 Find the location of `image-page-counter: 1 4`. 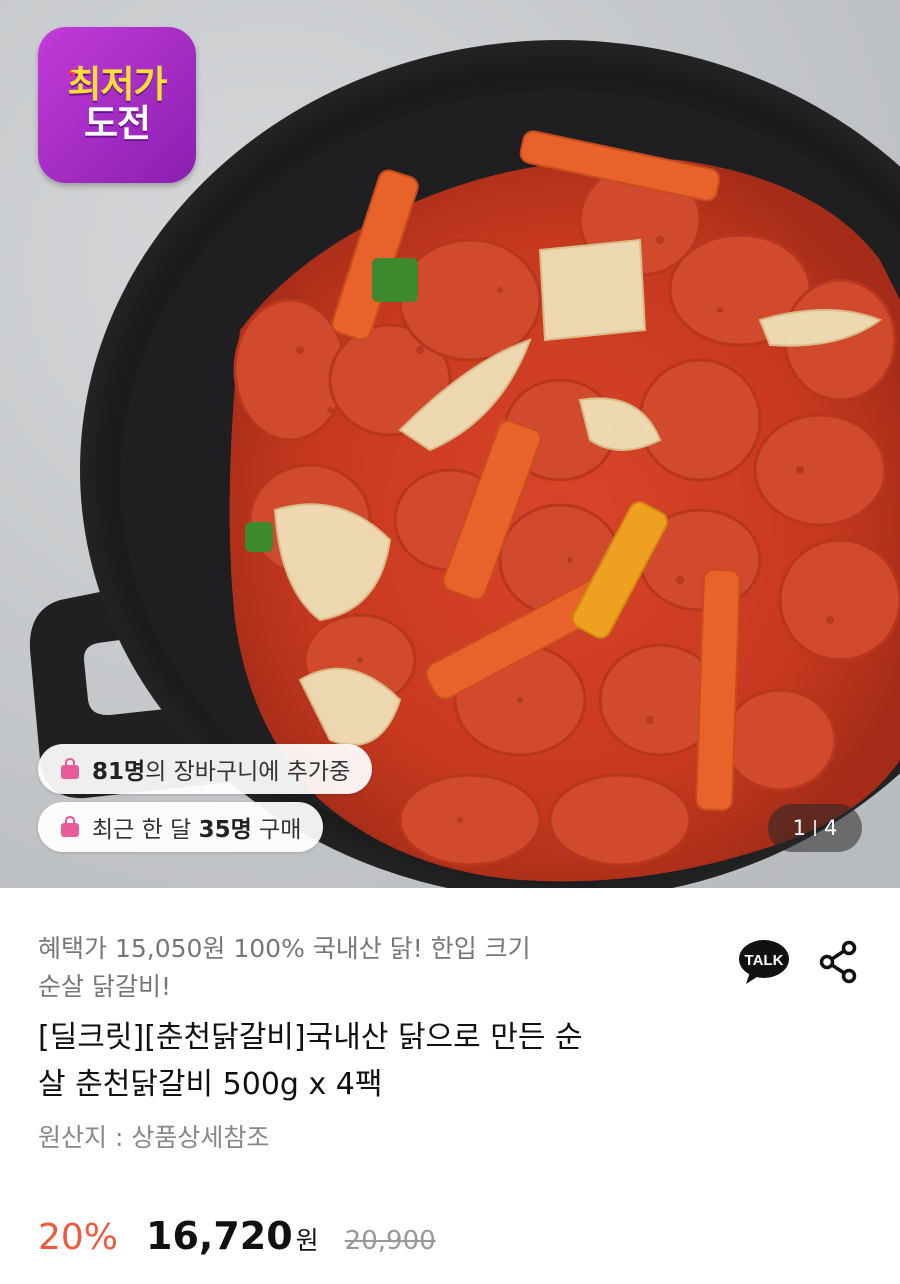

image-page-counter: 1 4 is located at coordinates (815, 828).